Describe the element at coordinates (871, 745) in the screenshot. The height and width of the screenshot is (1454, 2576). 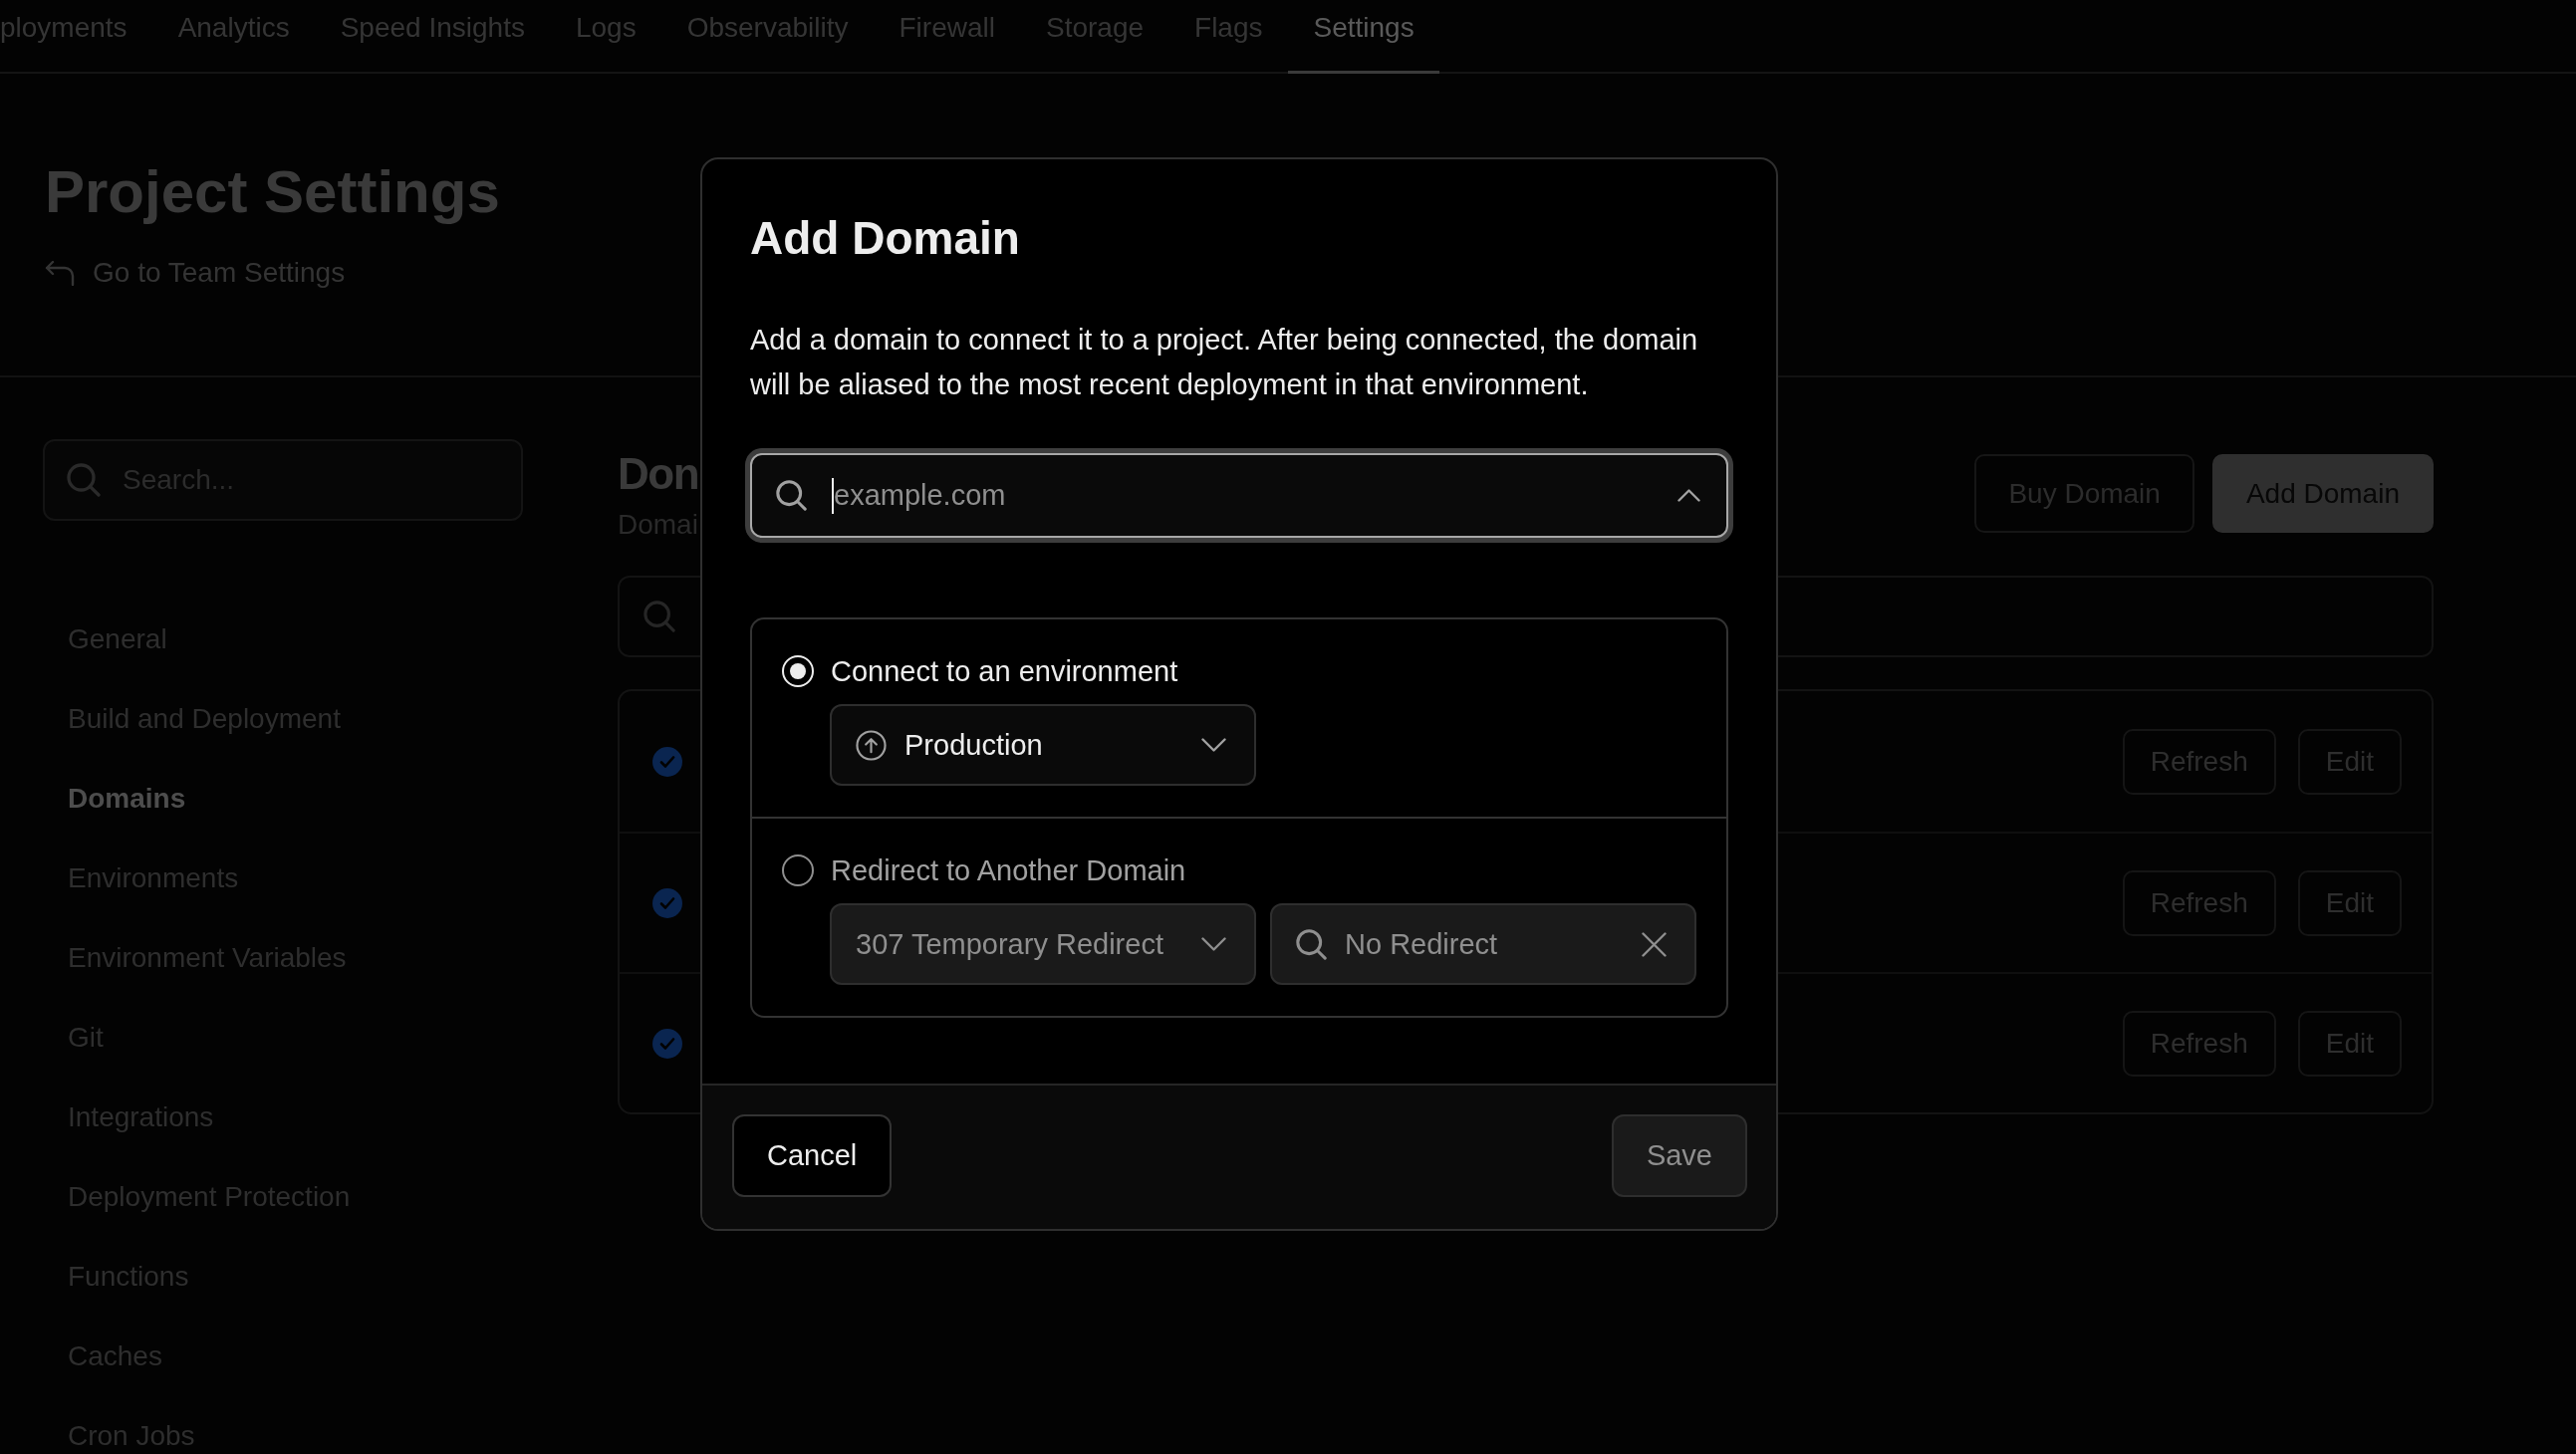
I see `arrow-up-circle-icon` at that location.